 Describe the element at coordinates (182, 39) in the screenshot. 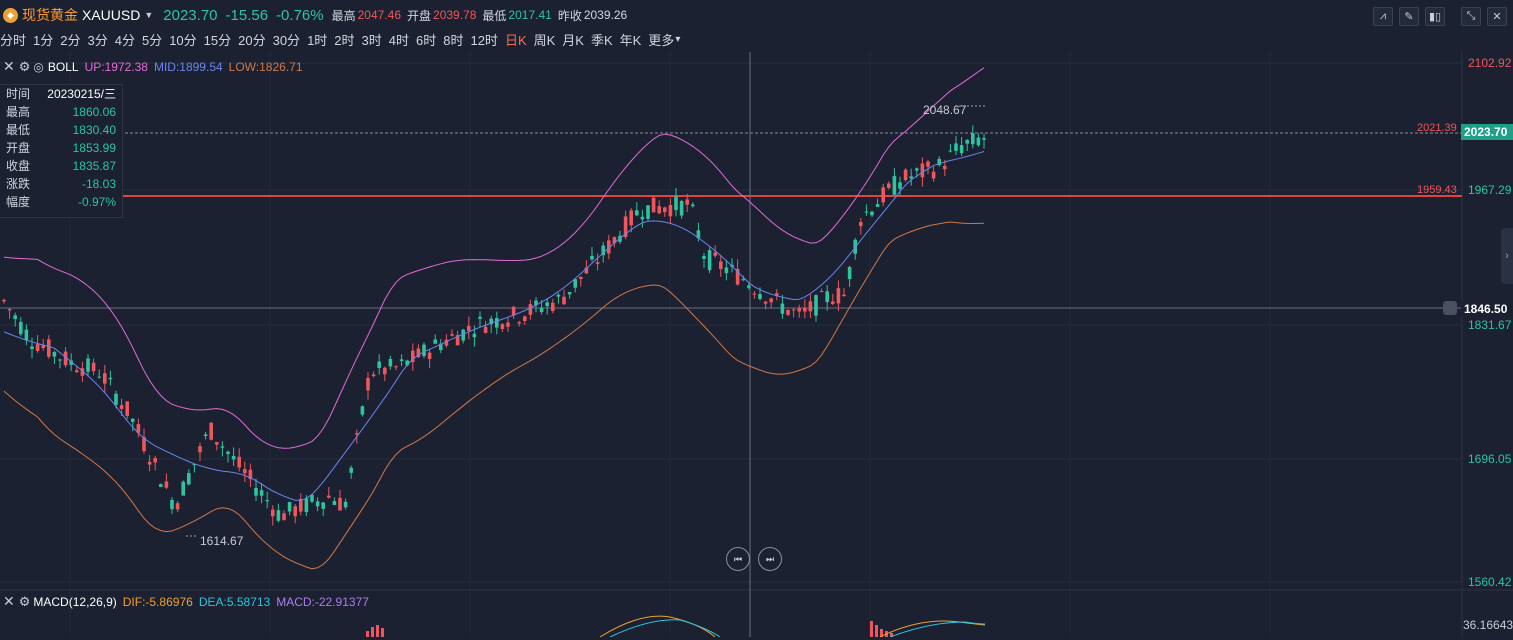

I see `period-tab: 10分` at that location.